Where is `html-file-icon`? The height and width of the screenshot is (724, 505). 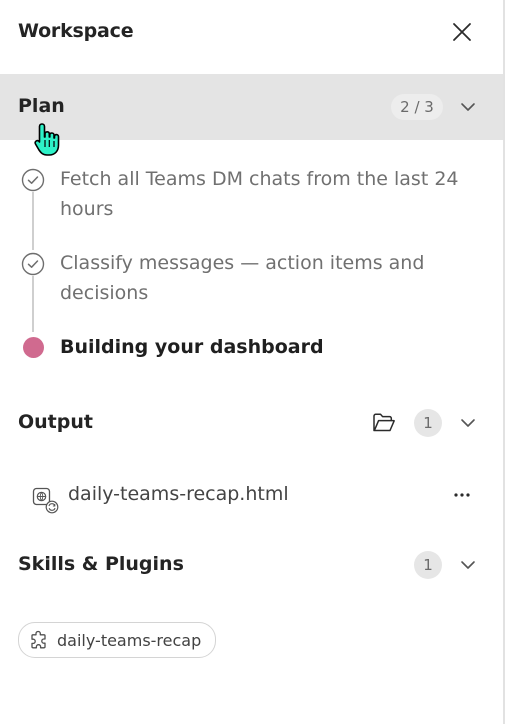
html-file-icon is located at coordinates (45, 500).